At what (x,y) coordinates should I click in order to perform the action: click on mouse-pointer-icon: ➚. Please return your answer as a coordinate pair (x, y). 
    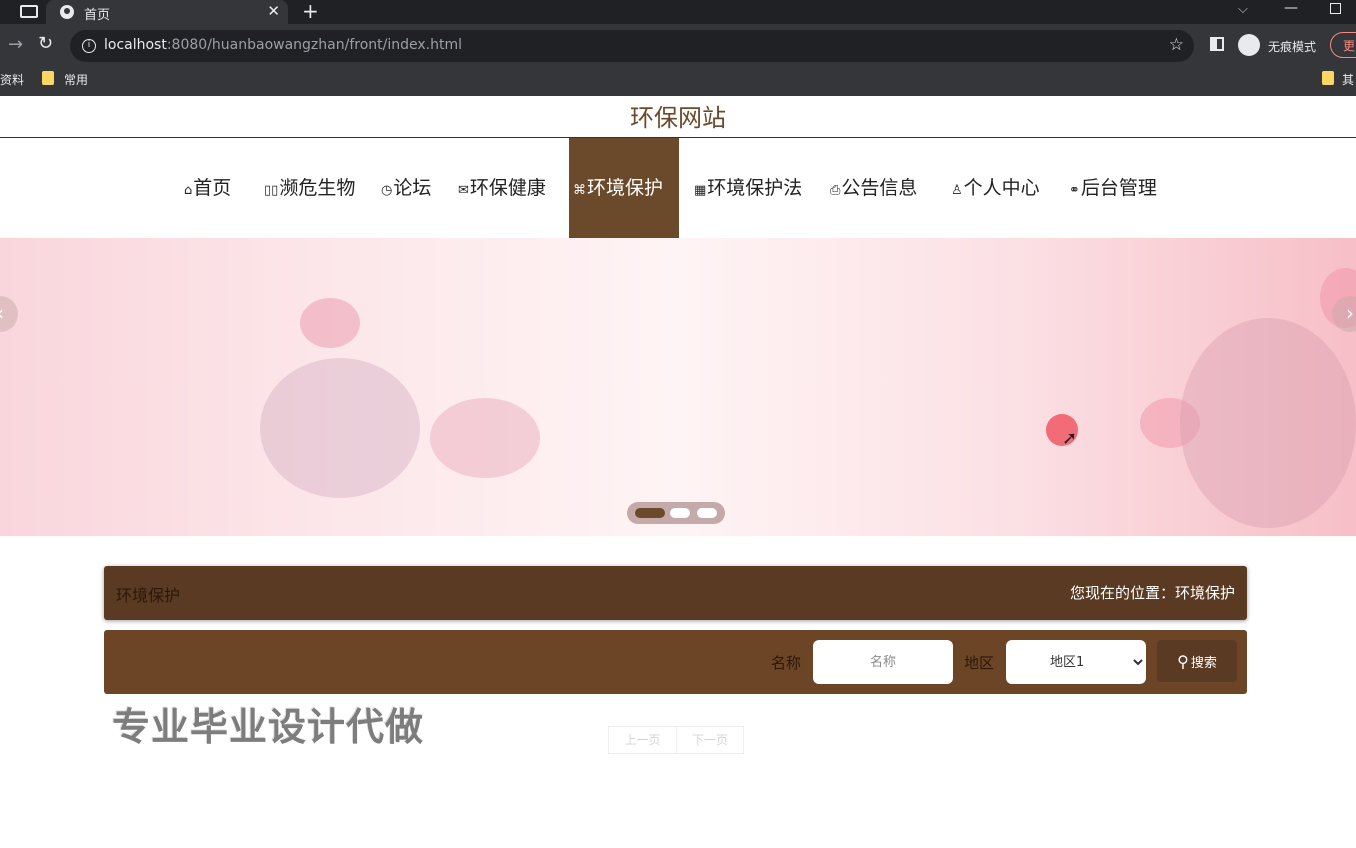
    Looking at the image, I should click on (1070, 438).